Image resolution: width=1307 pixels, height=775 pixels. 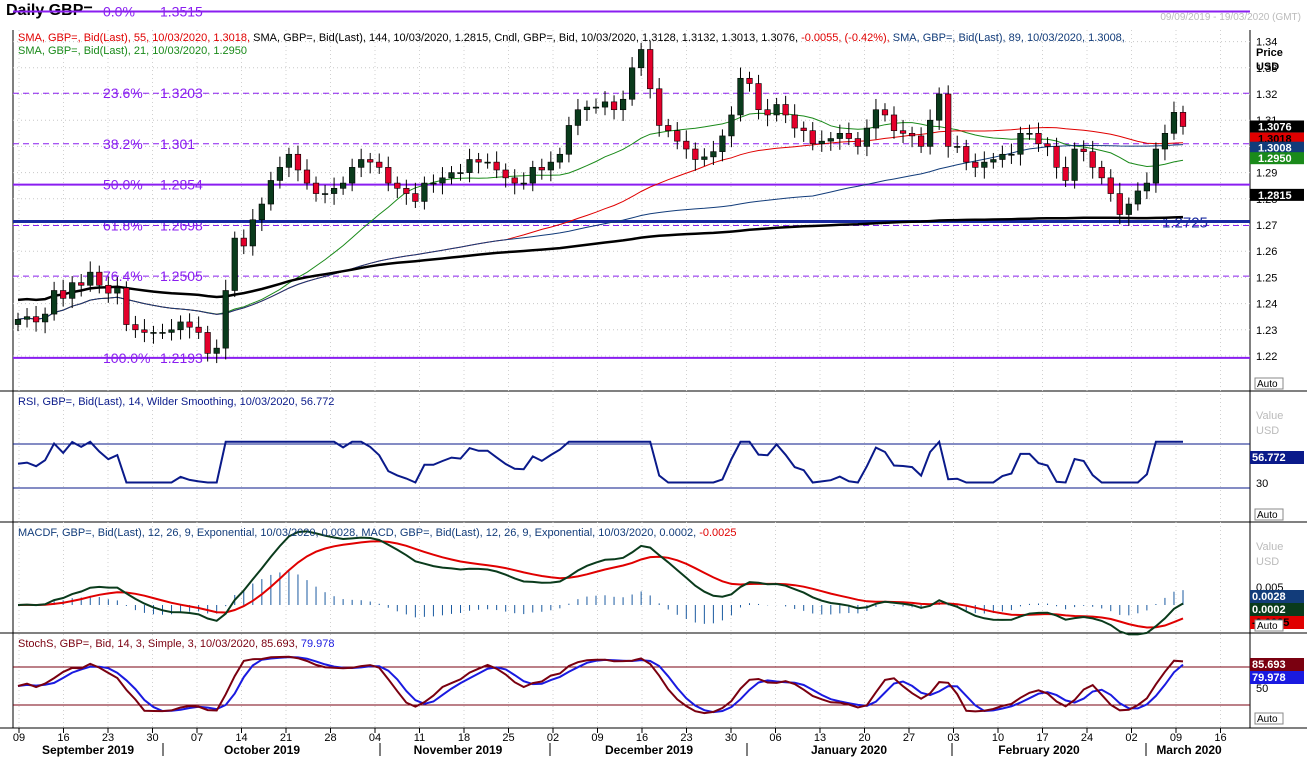 What do you see at coordinates (123, 93) in the screenshot?
I see `fib-pct-label: 23.6%` at bounding box center [123, 93].